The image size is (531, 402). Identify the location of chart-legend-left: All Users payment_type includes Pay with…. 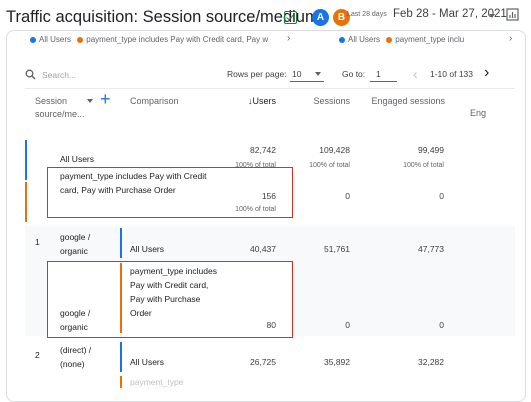
(149, 39).